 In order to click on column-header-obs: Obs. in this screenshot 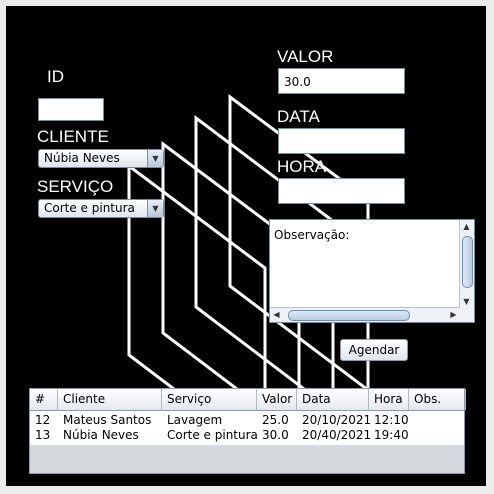, I will do `click(437, 399)`.